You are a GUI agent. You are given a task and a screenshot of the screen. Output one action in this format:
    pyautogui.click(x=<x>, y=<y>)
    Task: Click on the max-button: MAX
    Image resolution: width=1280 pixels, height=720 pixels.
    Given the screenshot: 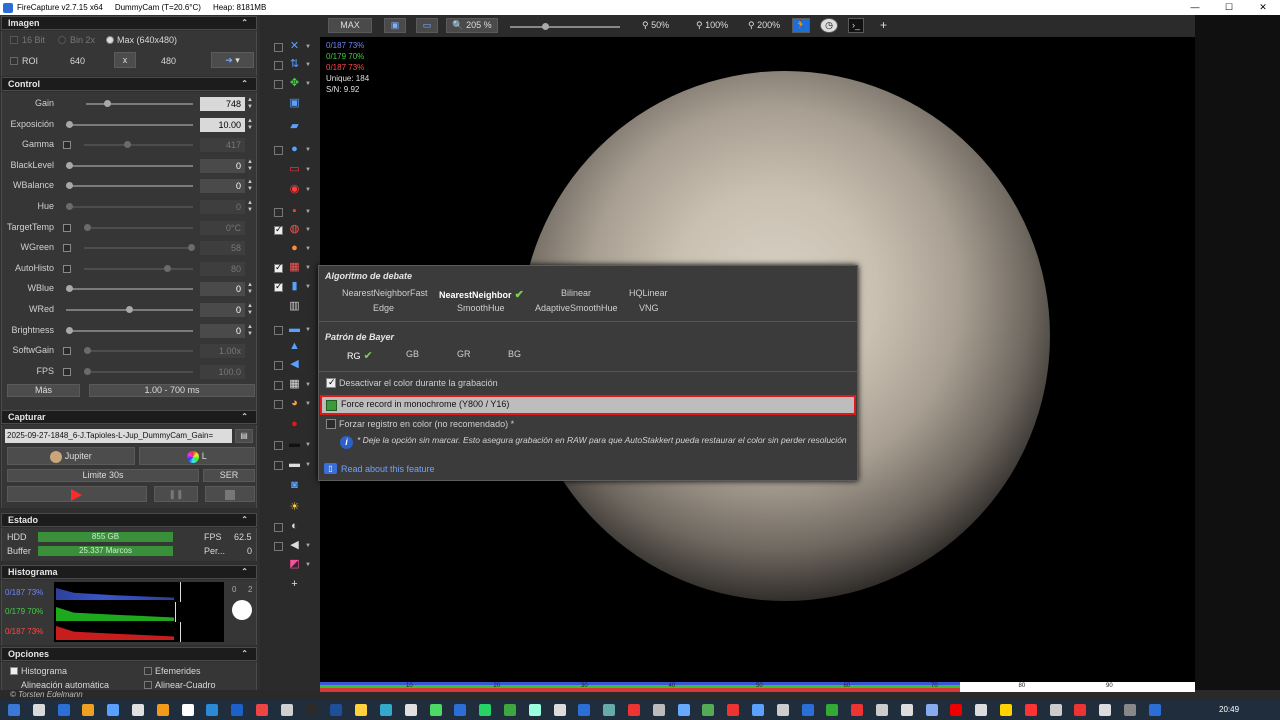 What is the action you would take?
    pyautogui.click(x=350, y=25)
    